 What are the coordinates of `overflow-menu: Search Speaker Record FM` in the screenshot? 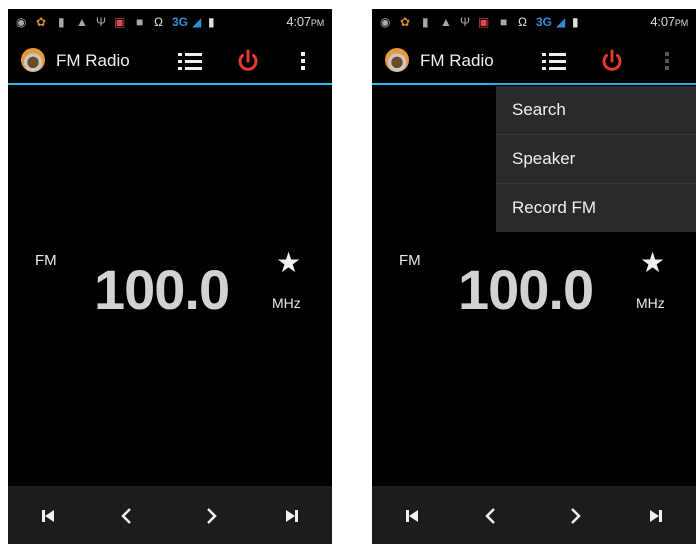 It's located at (596, 159).